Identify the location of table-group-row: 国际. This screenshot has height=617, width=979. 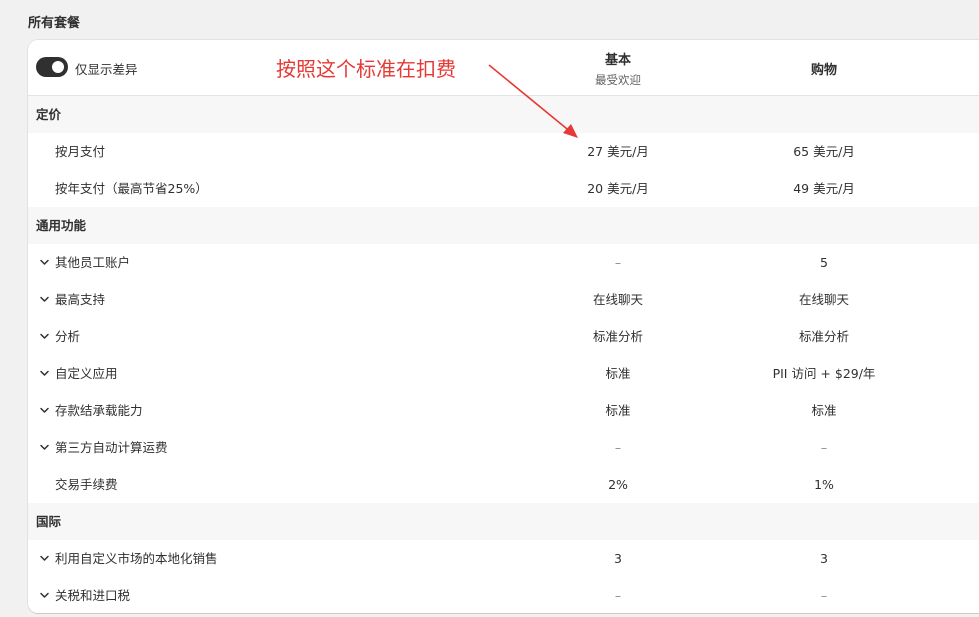
(503, 522).